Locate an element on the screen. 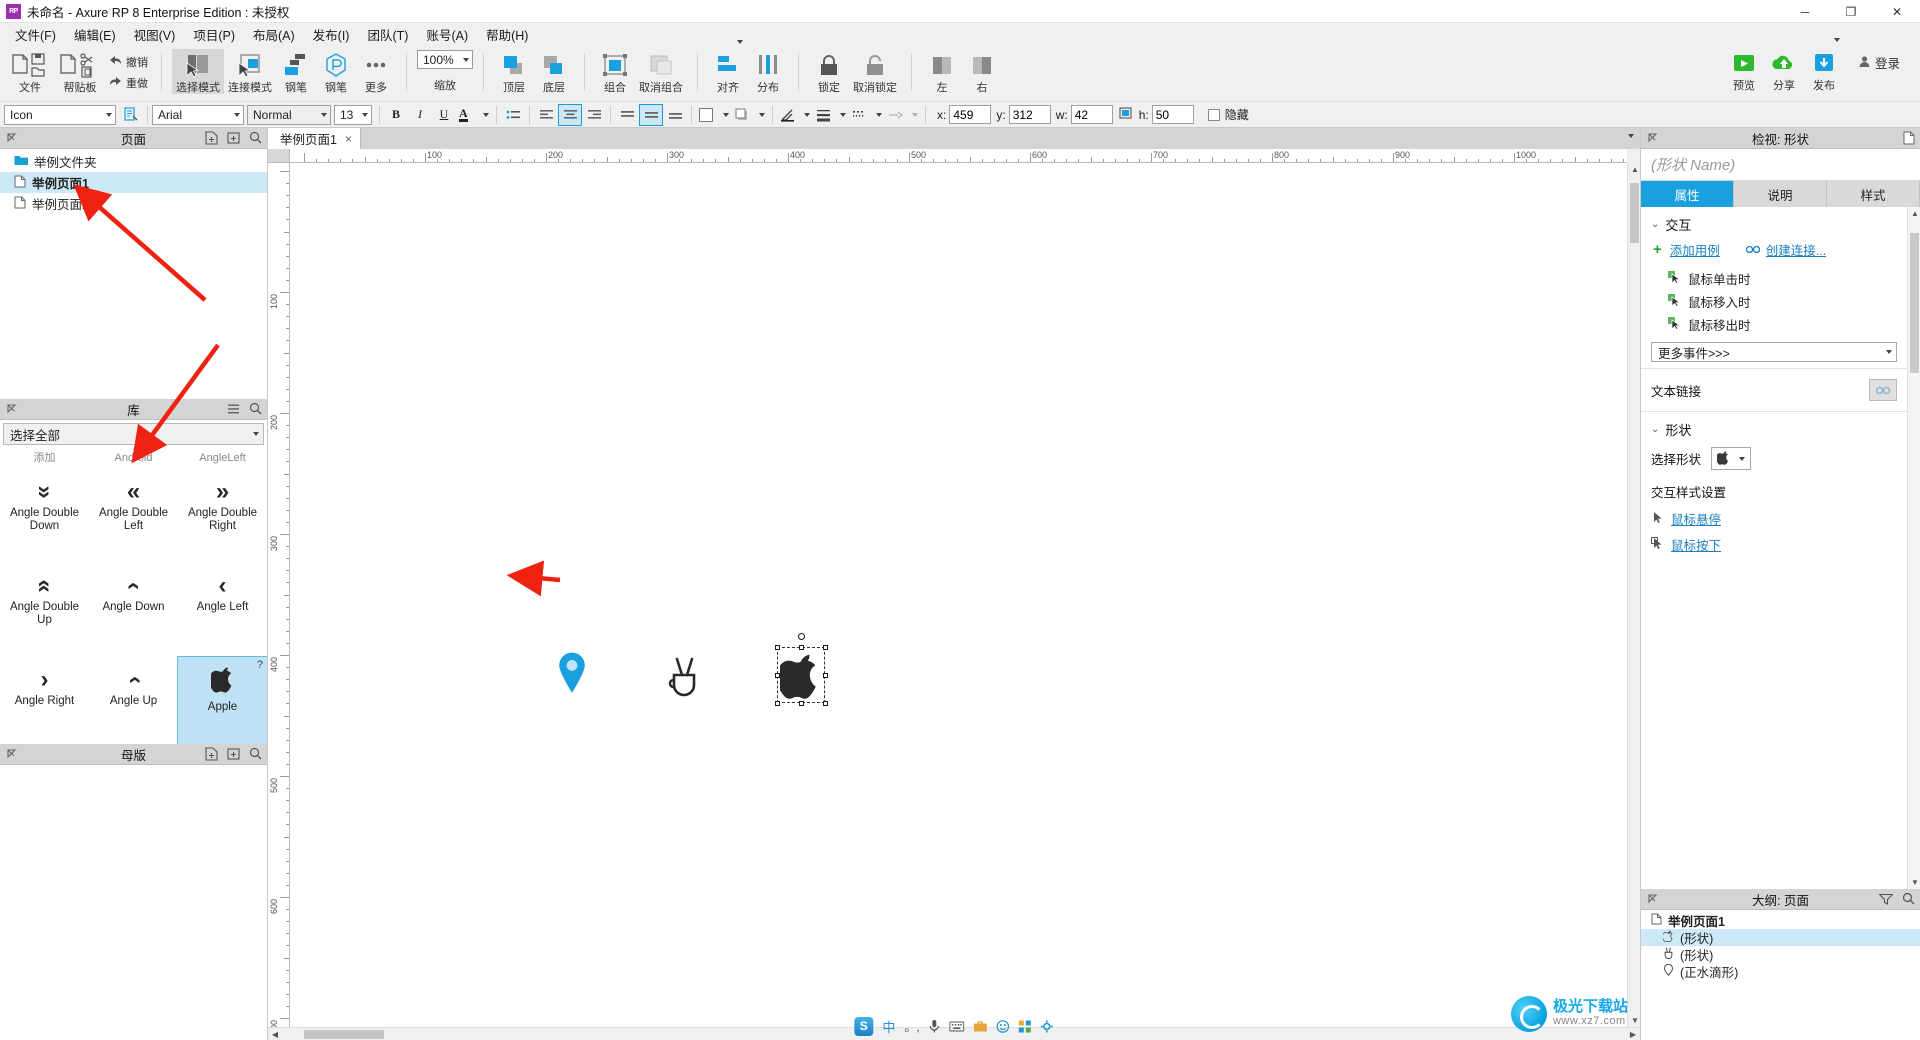 The height and width of the screenshot is (1040, 1920). library-item-angle-up: › Angle Up is located at coordinates (133, 700).